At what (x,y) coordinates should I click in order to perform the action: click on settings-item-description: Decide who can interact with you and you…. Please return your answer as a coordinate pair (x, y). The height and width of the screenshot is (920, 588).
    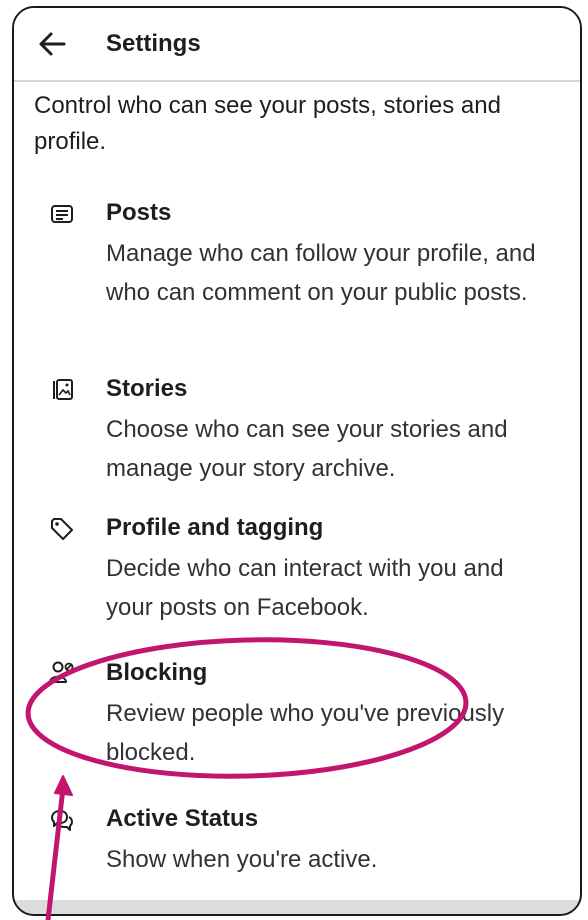
    Looking at the image, I should click on (305, 588).